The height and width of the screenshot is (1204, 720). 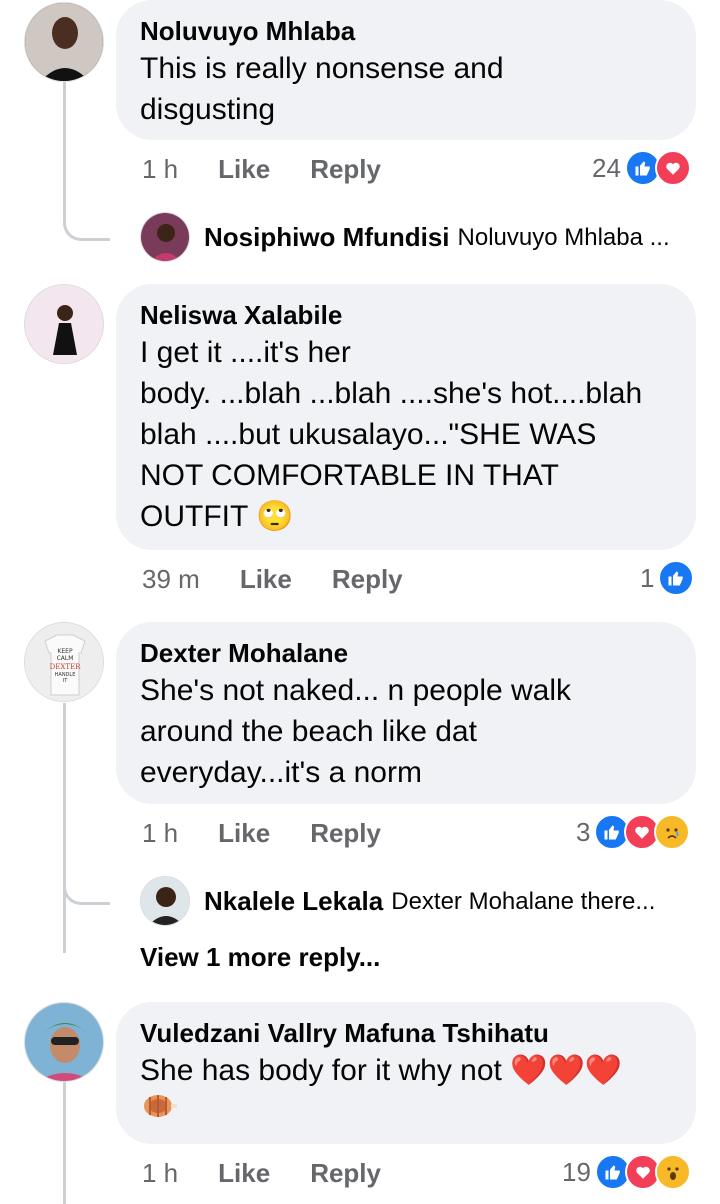 What do you see at coordinates (641, 168) in the screenshot?
I see `reaction-summary: 24` at bounding box center [641, 168].